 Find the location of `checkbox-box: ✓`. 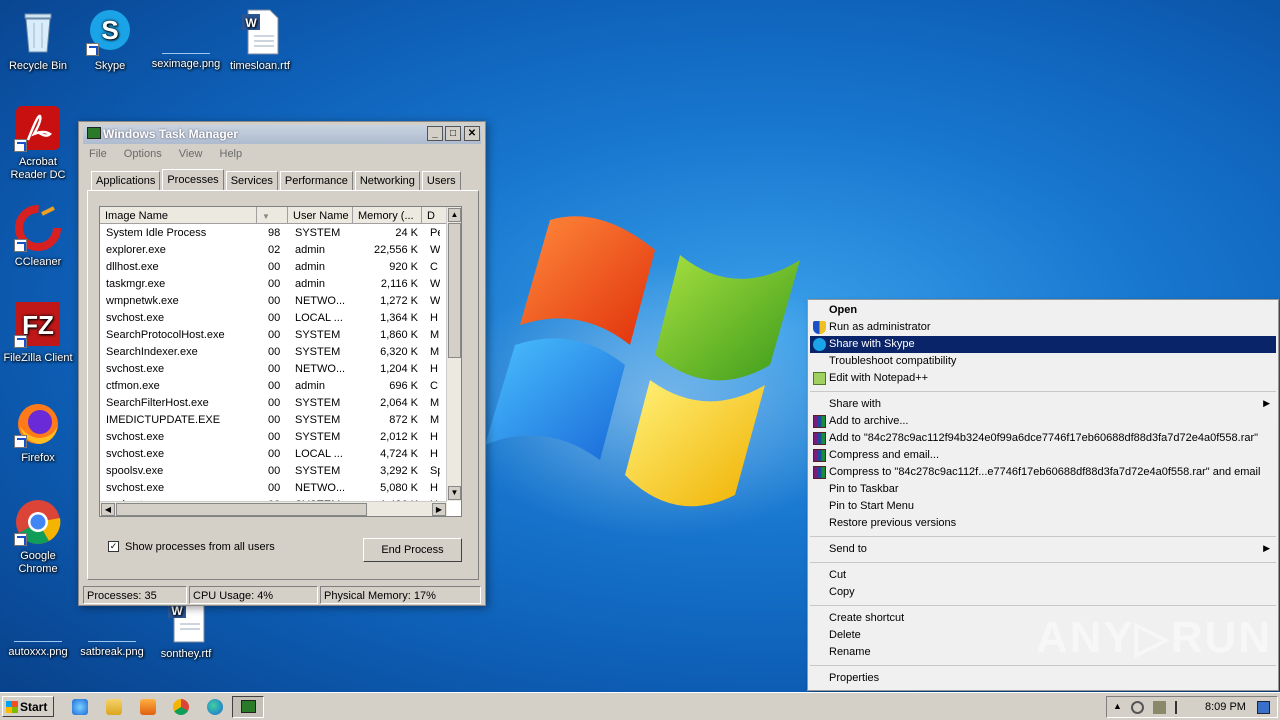

checkbox-box: ✓ is located at coordinates (113, 546).